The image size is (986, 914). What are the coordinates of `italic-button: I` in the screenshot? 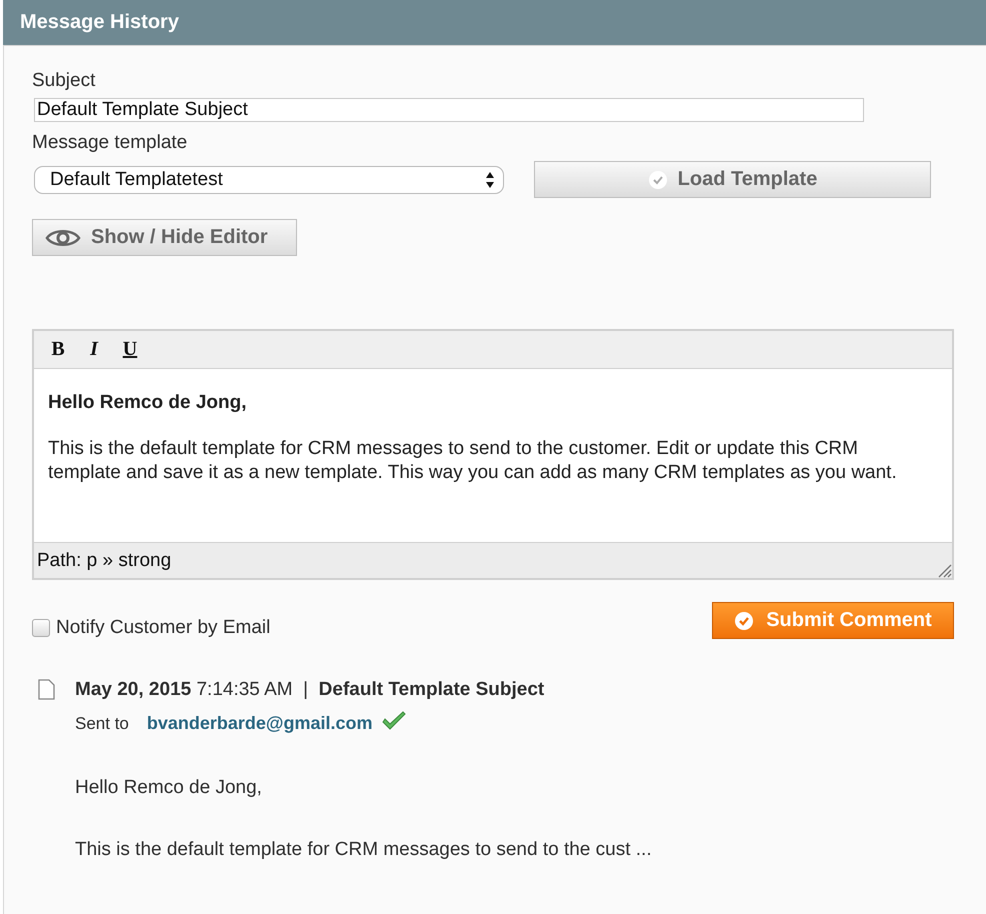 It's located at (94, 349).